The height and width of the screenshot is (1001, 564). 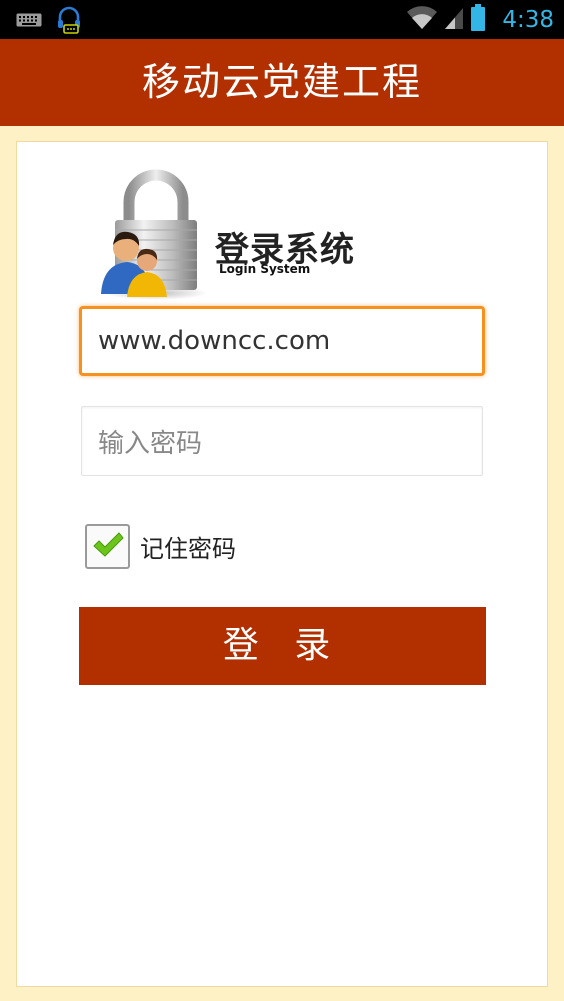 What do you see at coordinates (528, 19) in the screenshot?
I see `clock-time: 4:38` at bounding box center [528, 19].